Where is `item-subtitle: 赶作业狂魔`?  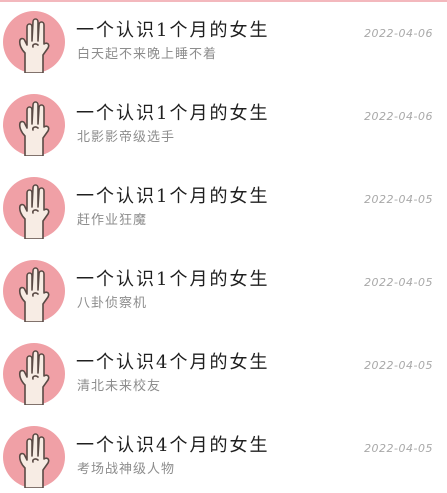 item-subtitle: 赶作业狂魔 is located at coordinates (112, 220).